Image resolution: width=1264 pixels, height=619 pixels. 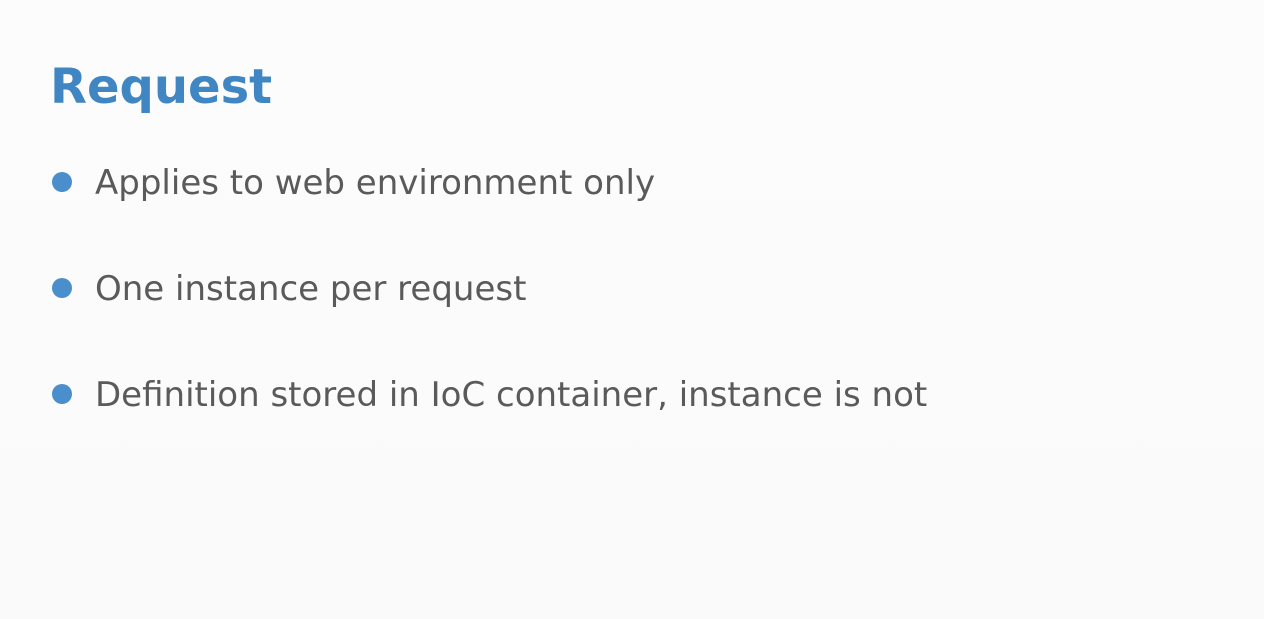 What do you see at coordinates (311, 289) in the screenshot?
I see `bullet-text: One instance per request` at bounding box center [311, 289].